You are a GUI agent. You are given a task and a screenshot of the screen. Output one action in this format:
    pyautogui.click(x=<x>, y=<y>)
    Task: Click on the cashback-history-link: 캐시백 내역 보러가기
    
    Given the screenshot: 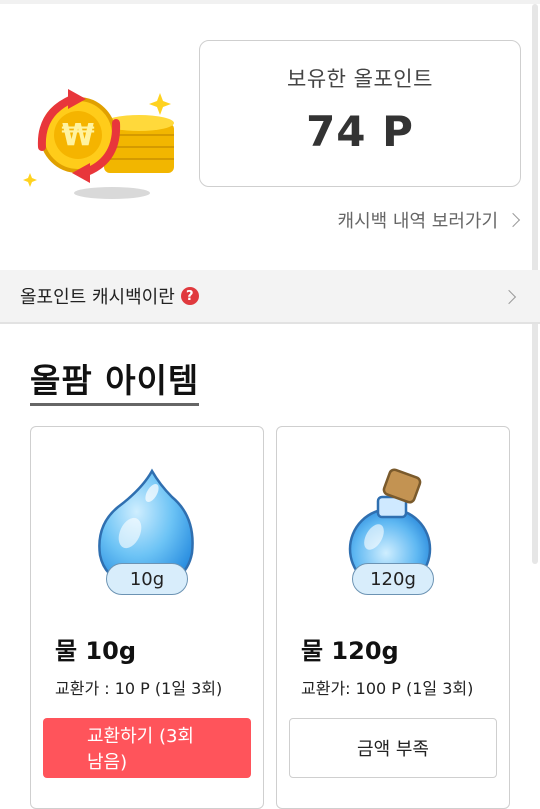 What is the action you would take?
    pyautogui.click(x=429, y=220)
    